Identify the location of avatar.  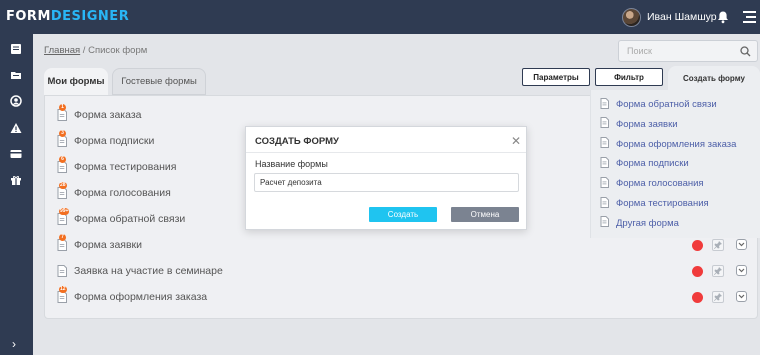
(631, 17).